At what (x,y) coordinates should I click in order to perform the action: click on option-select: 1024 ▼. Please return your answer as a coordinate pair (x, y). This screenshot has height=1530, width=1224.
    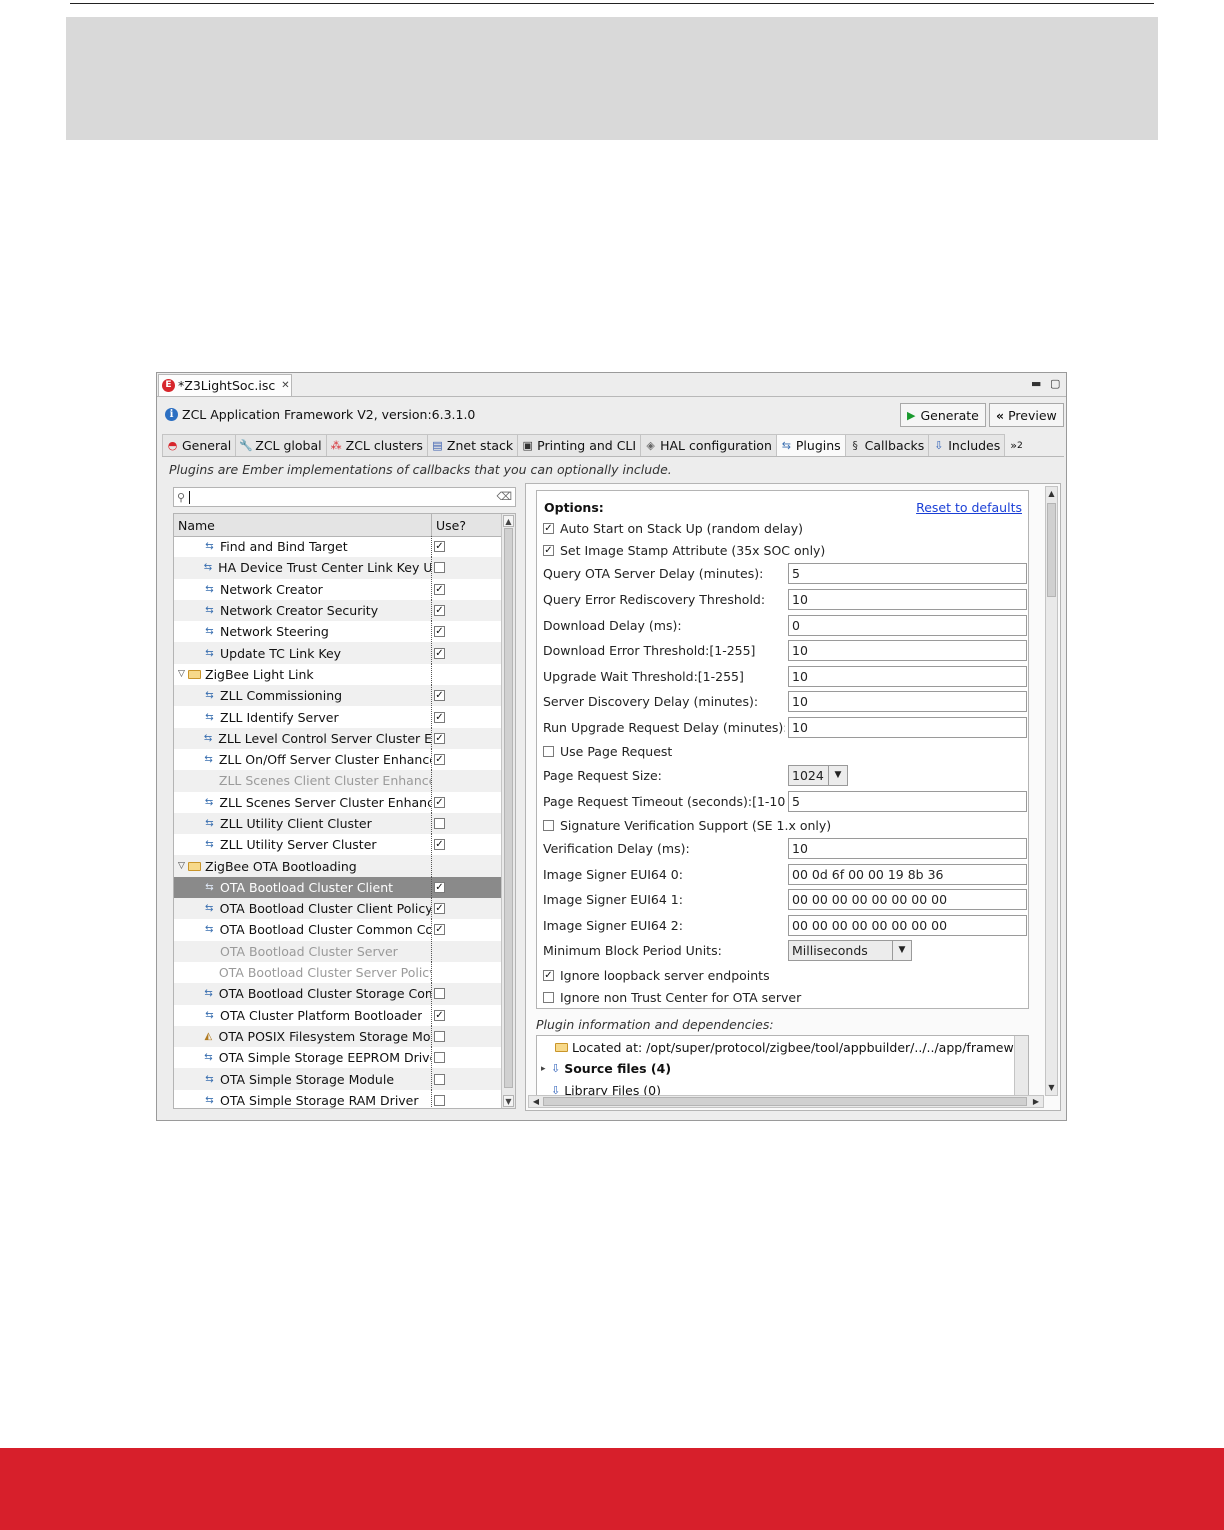
    Looking at the image, I should click on (818, 775).